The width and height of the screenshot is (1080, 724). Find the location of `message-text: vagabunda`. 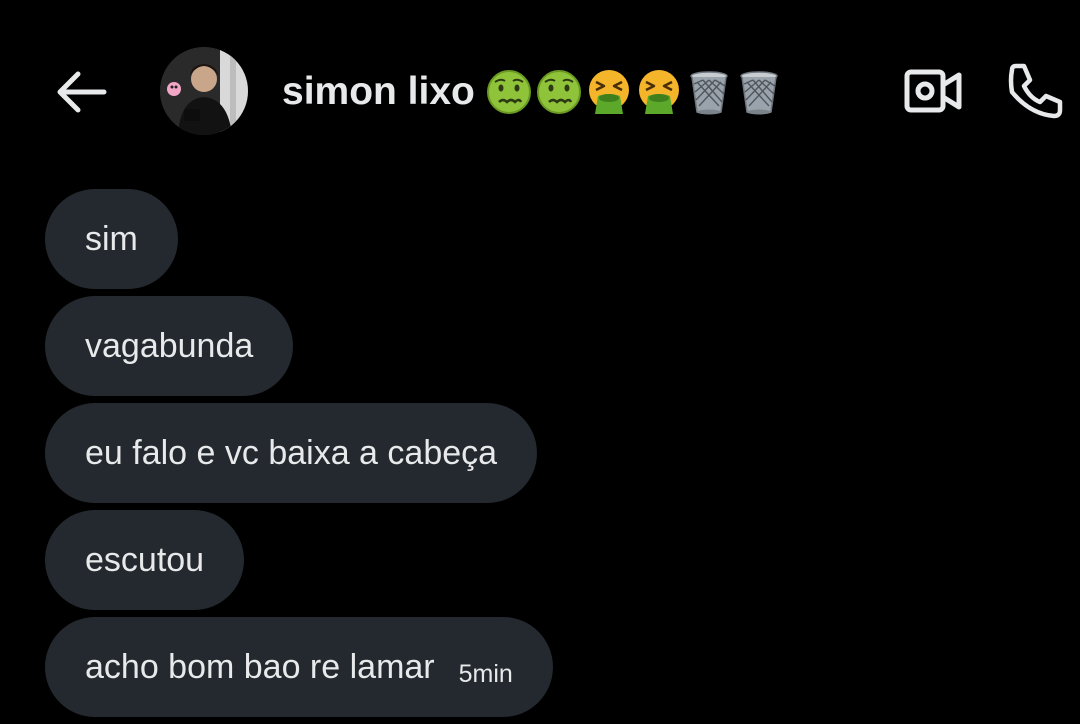

message-text: vagabunda is located at coordinates (169, 346).